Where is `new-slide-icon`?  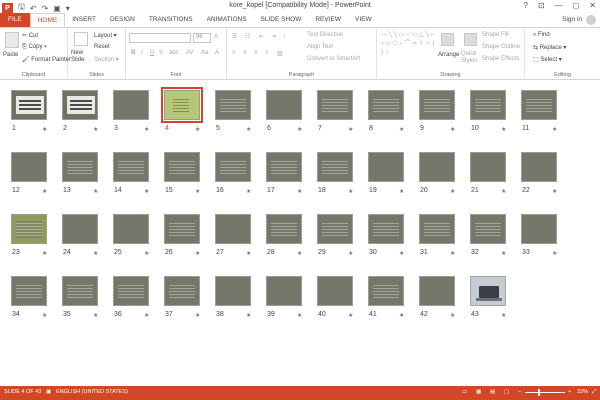
new-slide-icon is located at coordinates (81, 39).